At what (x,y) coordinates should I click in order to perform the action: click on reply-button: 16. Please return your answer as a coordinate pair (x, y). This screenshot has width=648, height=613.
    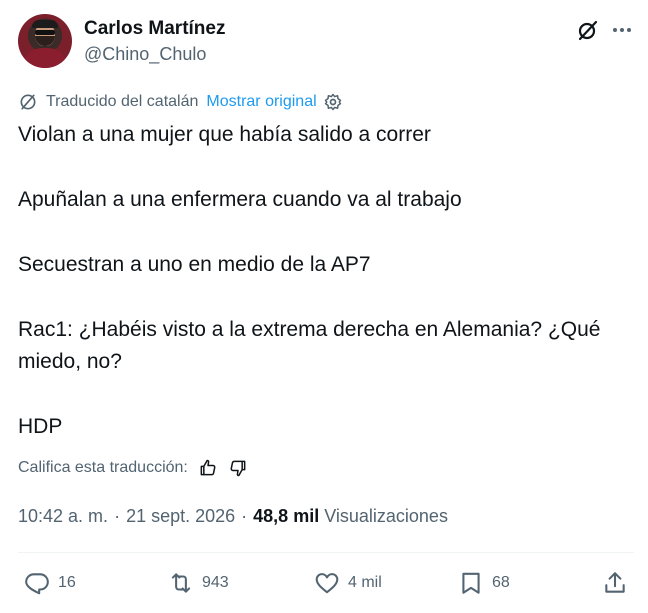
    Looking at the image, I should click on (50, 583).